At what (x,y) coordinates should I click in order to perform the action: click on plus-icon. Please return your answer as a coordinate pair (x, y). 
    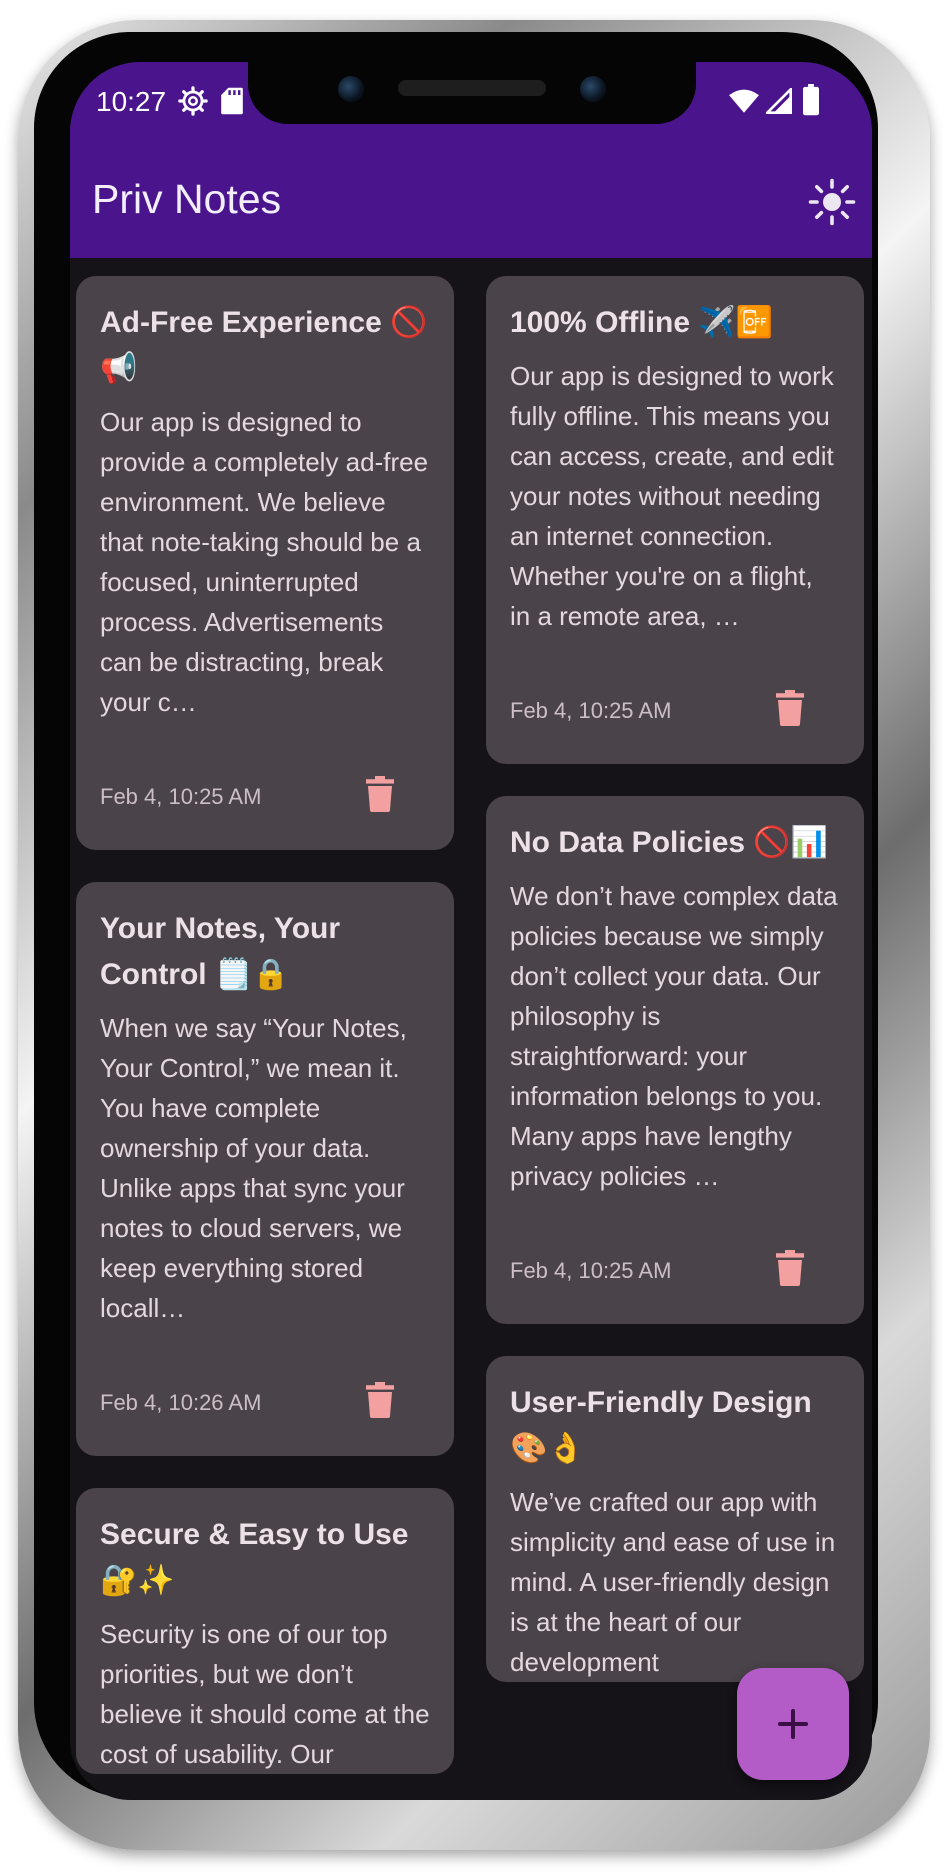
    Looking at the image, I should click on (793, 1724).